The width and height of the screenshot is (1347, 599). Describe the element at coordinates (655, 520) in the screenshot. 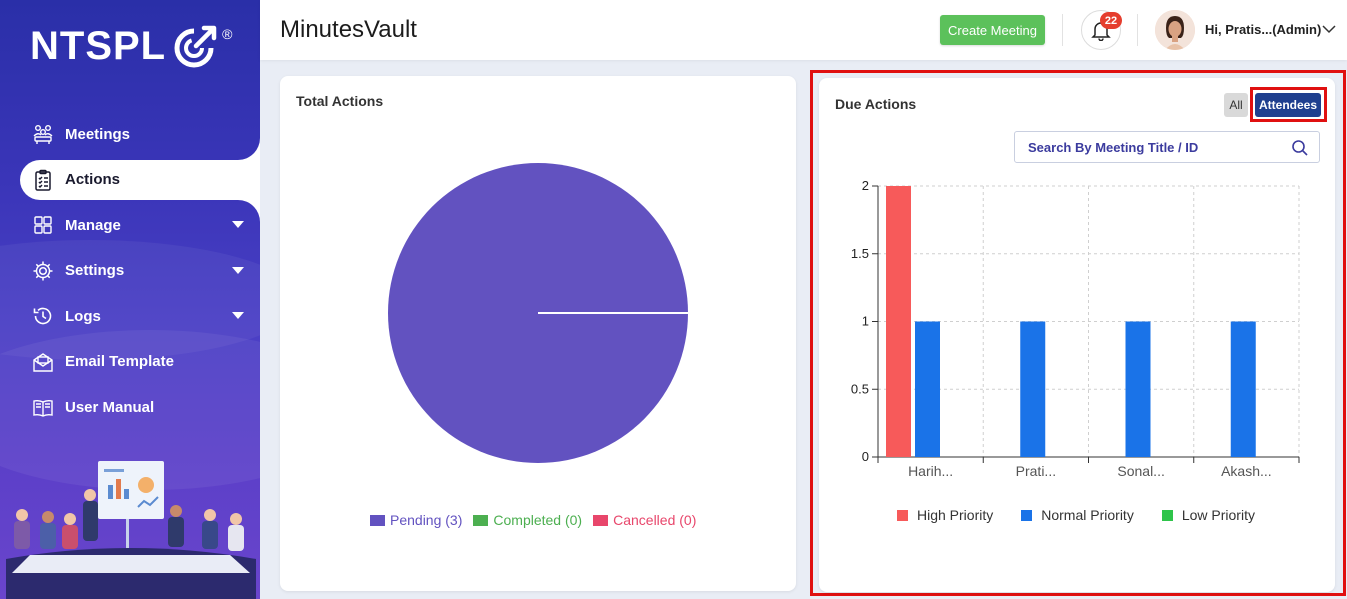

I see `legend-label: Cancelled (0)` at that location.